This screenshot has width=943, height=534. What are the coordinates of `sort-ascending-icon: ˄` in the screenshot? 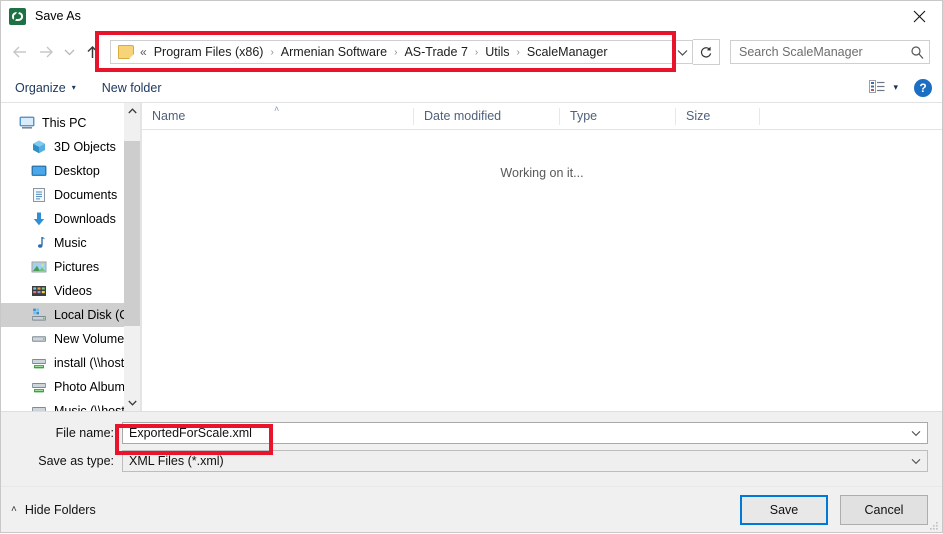 It's located at (277, 108).